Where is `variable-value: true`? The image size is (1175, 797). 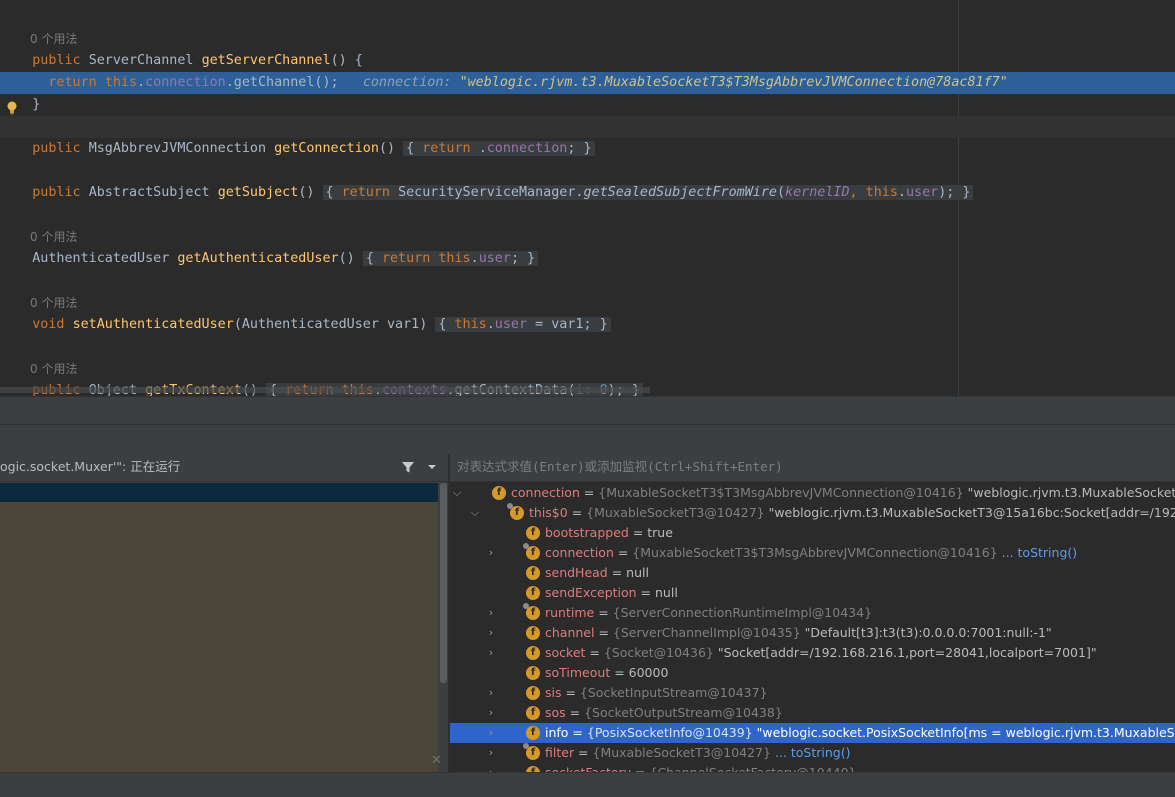 variable-value: true is located at coordinates (660, 532).